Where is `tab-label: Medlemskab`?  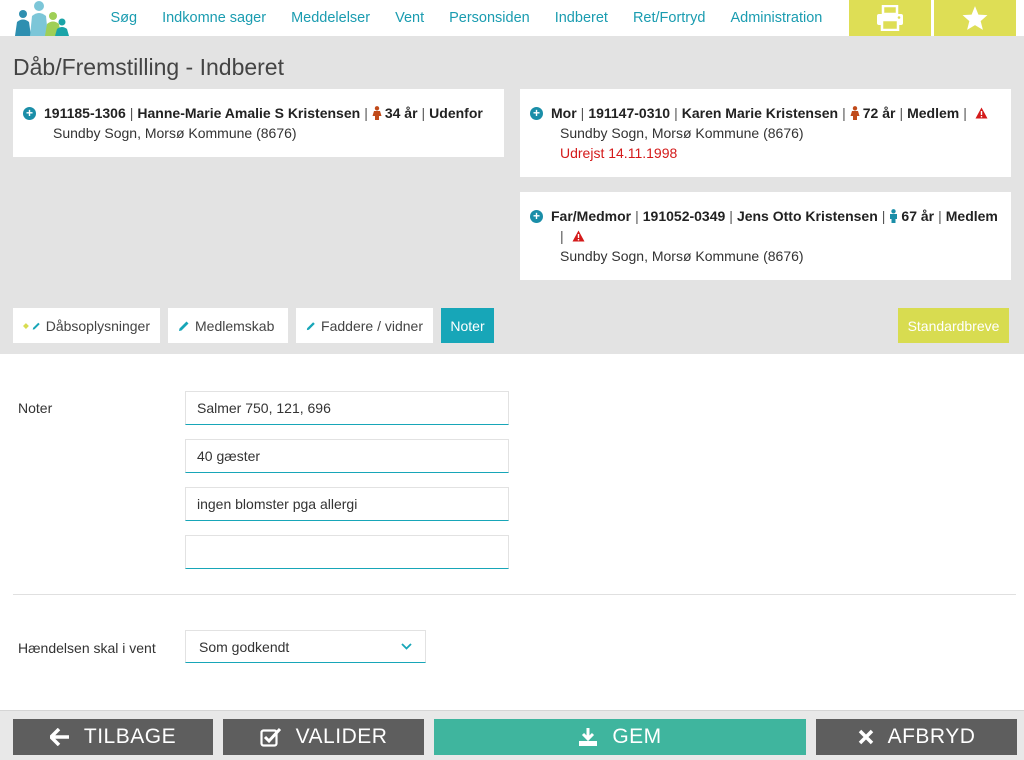 tab-label: Medlemskab is located at coordinates (235, 325).